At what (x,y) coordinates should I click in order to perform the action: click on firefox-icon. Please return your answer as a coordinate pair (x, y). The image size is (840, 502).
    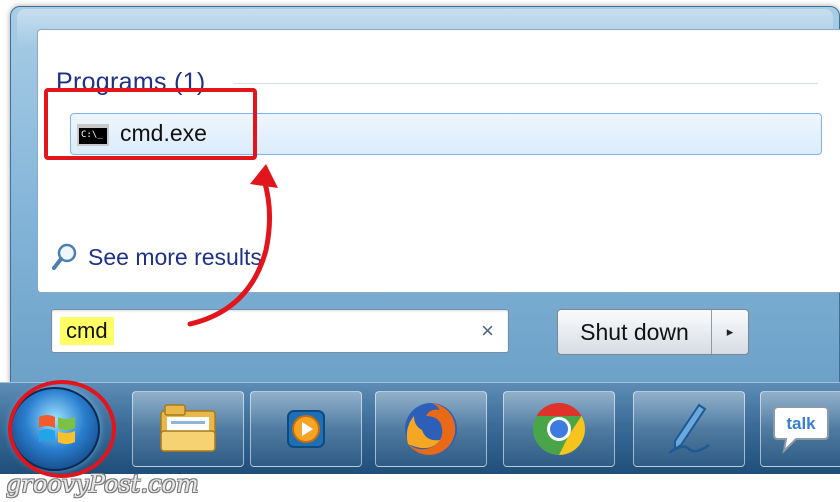
    Looking at the image, I should click on (431, 429).